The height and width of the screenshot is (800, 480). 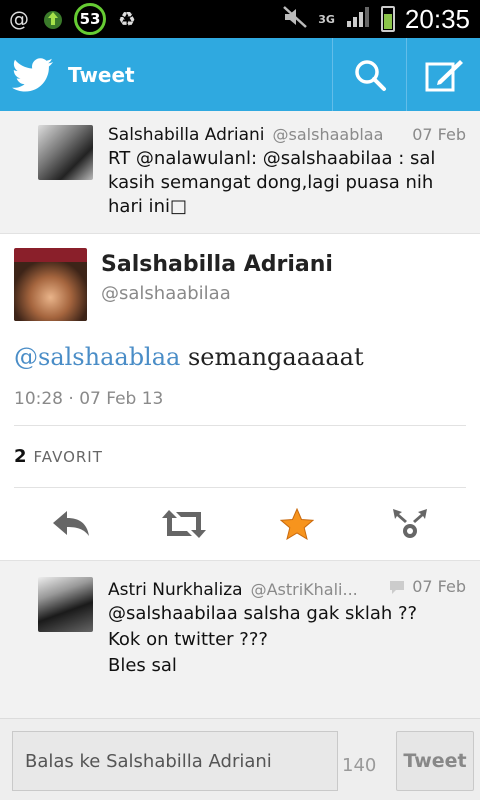 What do you see at coordinates (326, 19) in the screenshot?
I see `network-type-icon: 3G` at bounding box center [326, 19].